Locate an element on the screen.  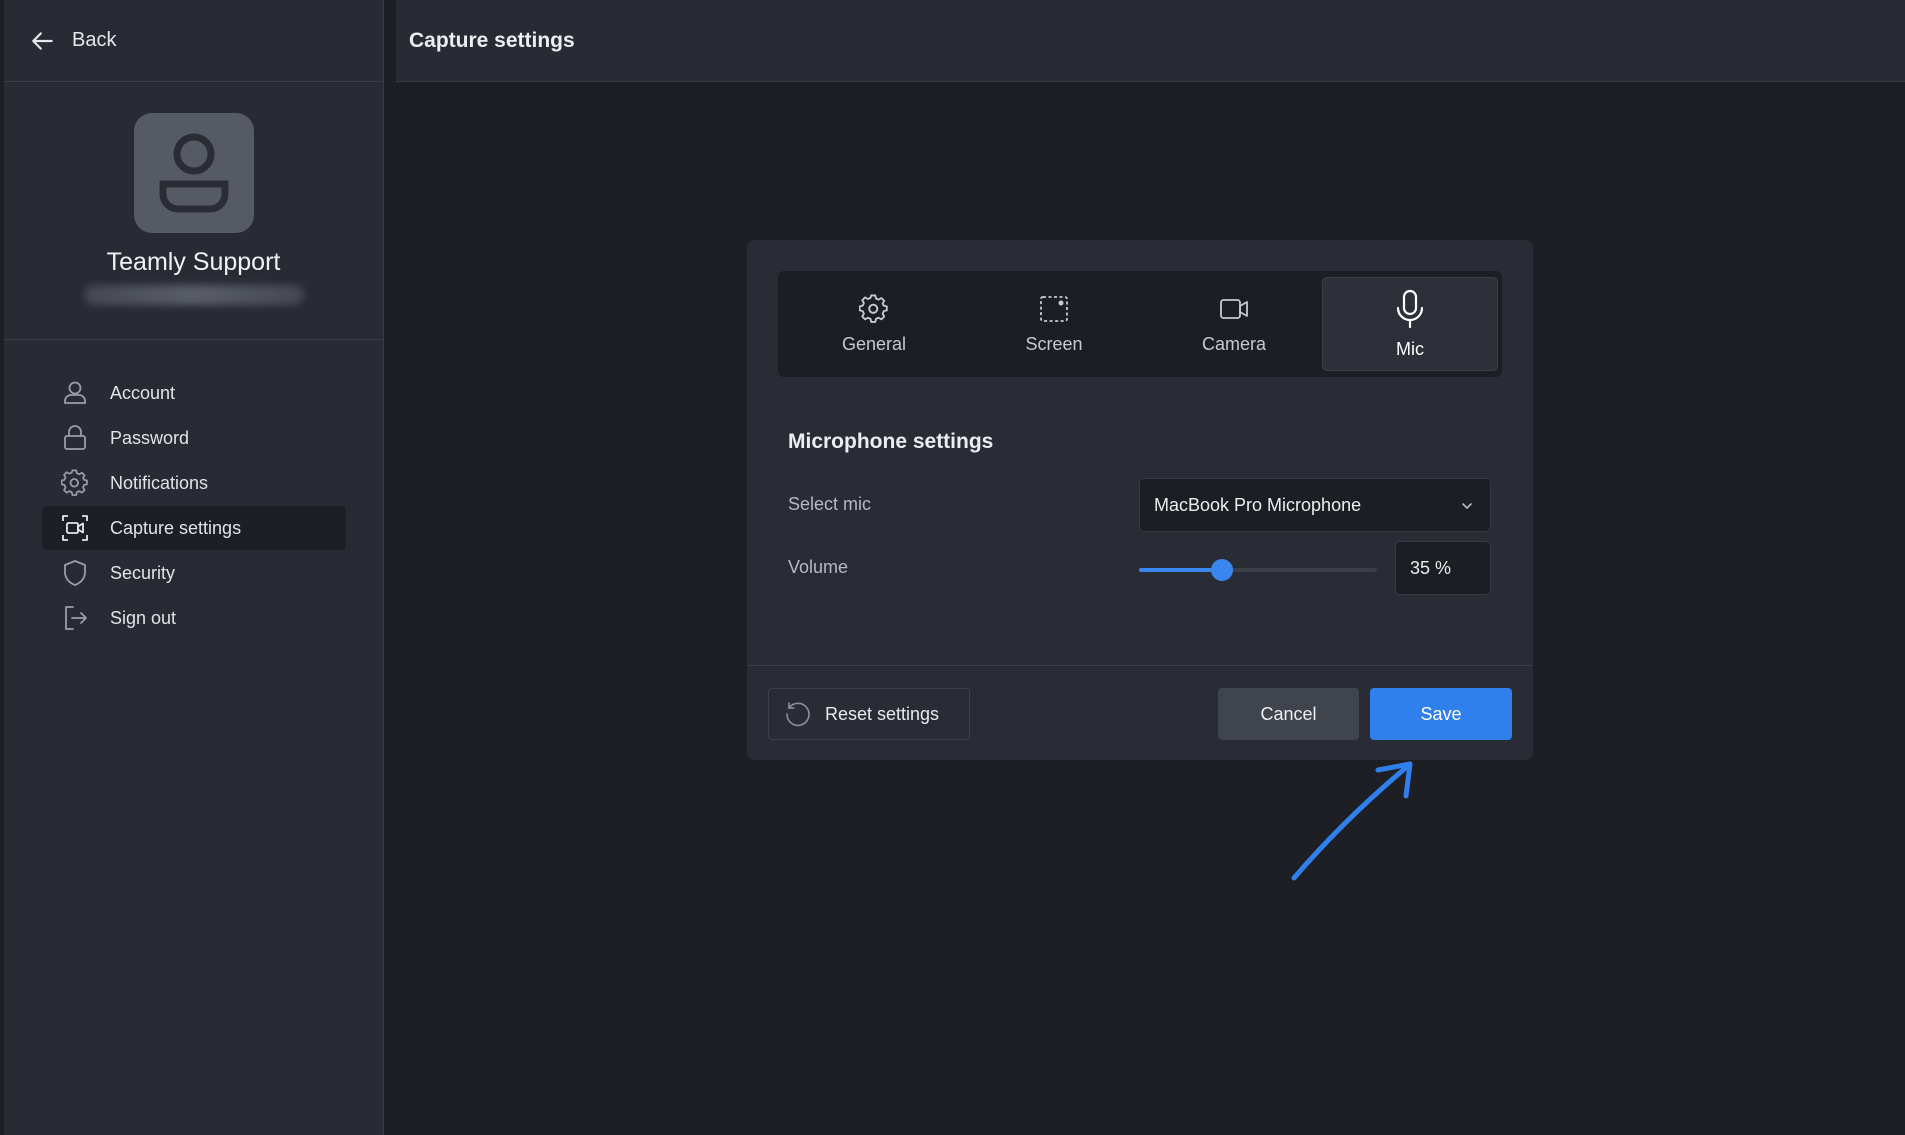
tab-camera: Camera is located at coordinates (1234, 324).